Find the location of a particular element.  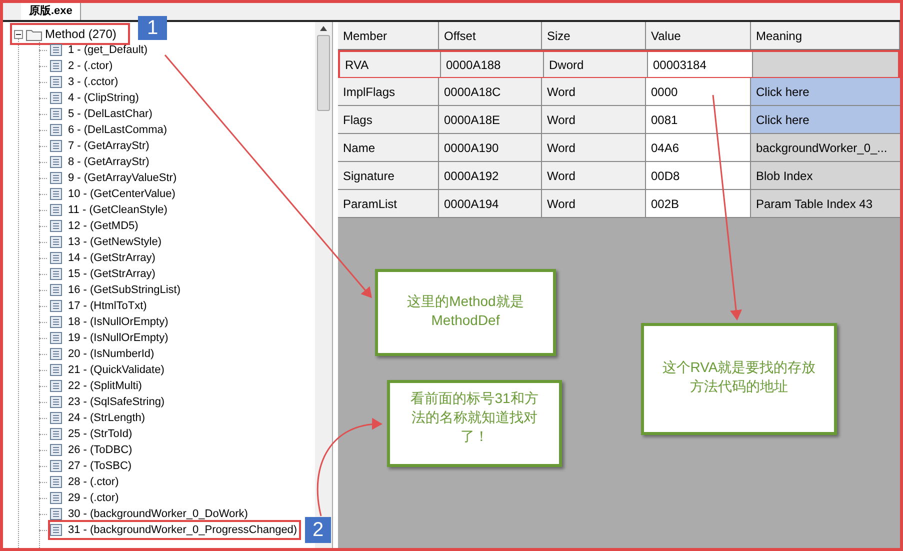

table-cell: 002B is located at coordinates (698, 203).